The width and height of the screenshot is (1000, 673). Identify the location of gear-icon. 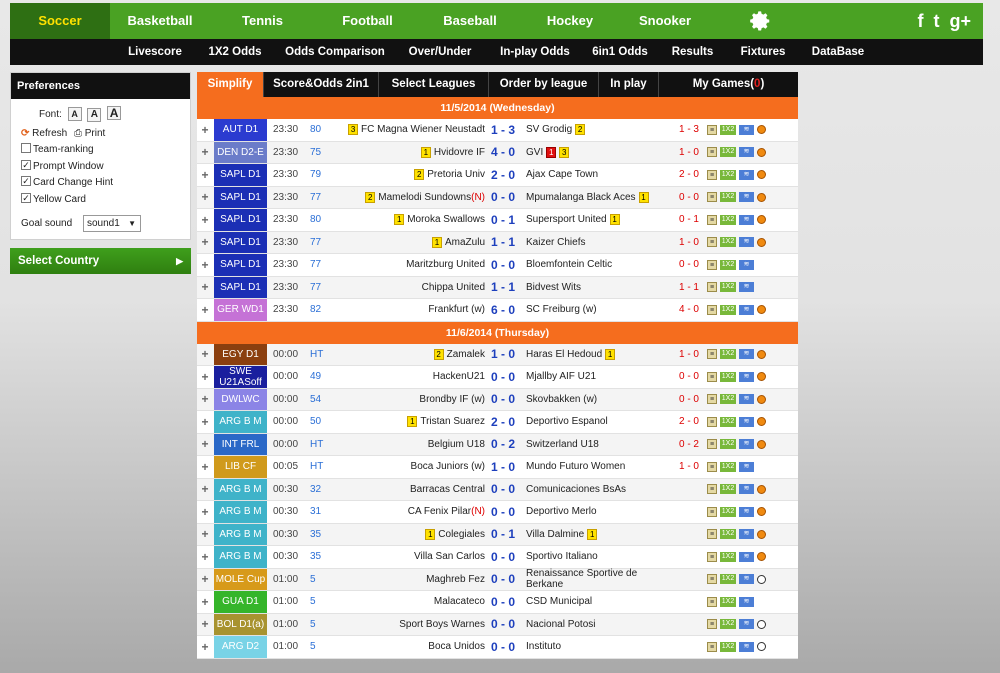
(761, 21).